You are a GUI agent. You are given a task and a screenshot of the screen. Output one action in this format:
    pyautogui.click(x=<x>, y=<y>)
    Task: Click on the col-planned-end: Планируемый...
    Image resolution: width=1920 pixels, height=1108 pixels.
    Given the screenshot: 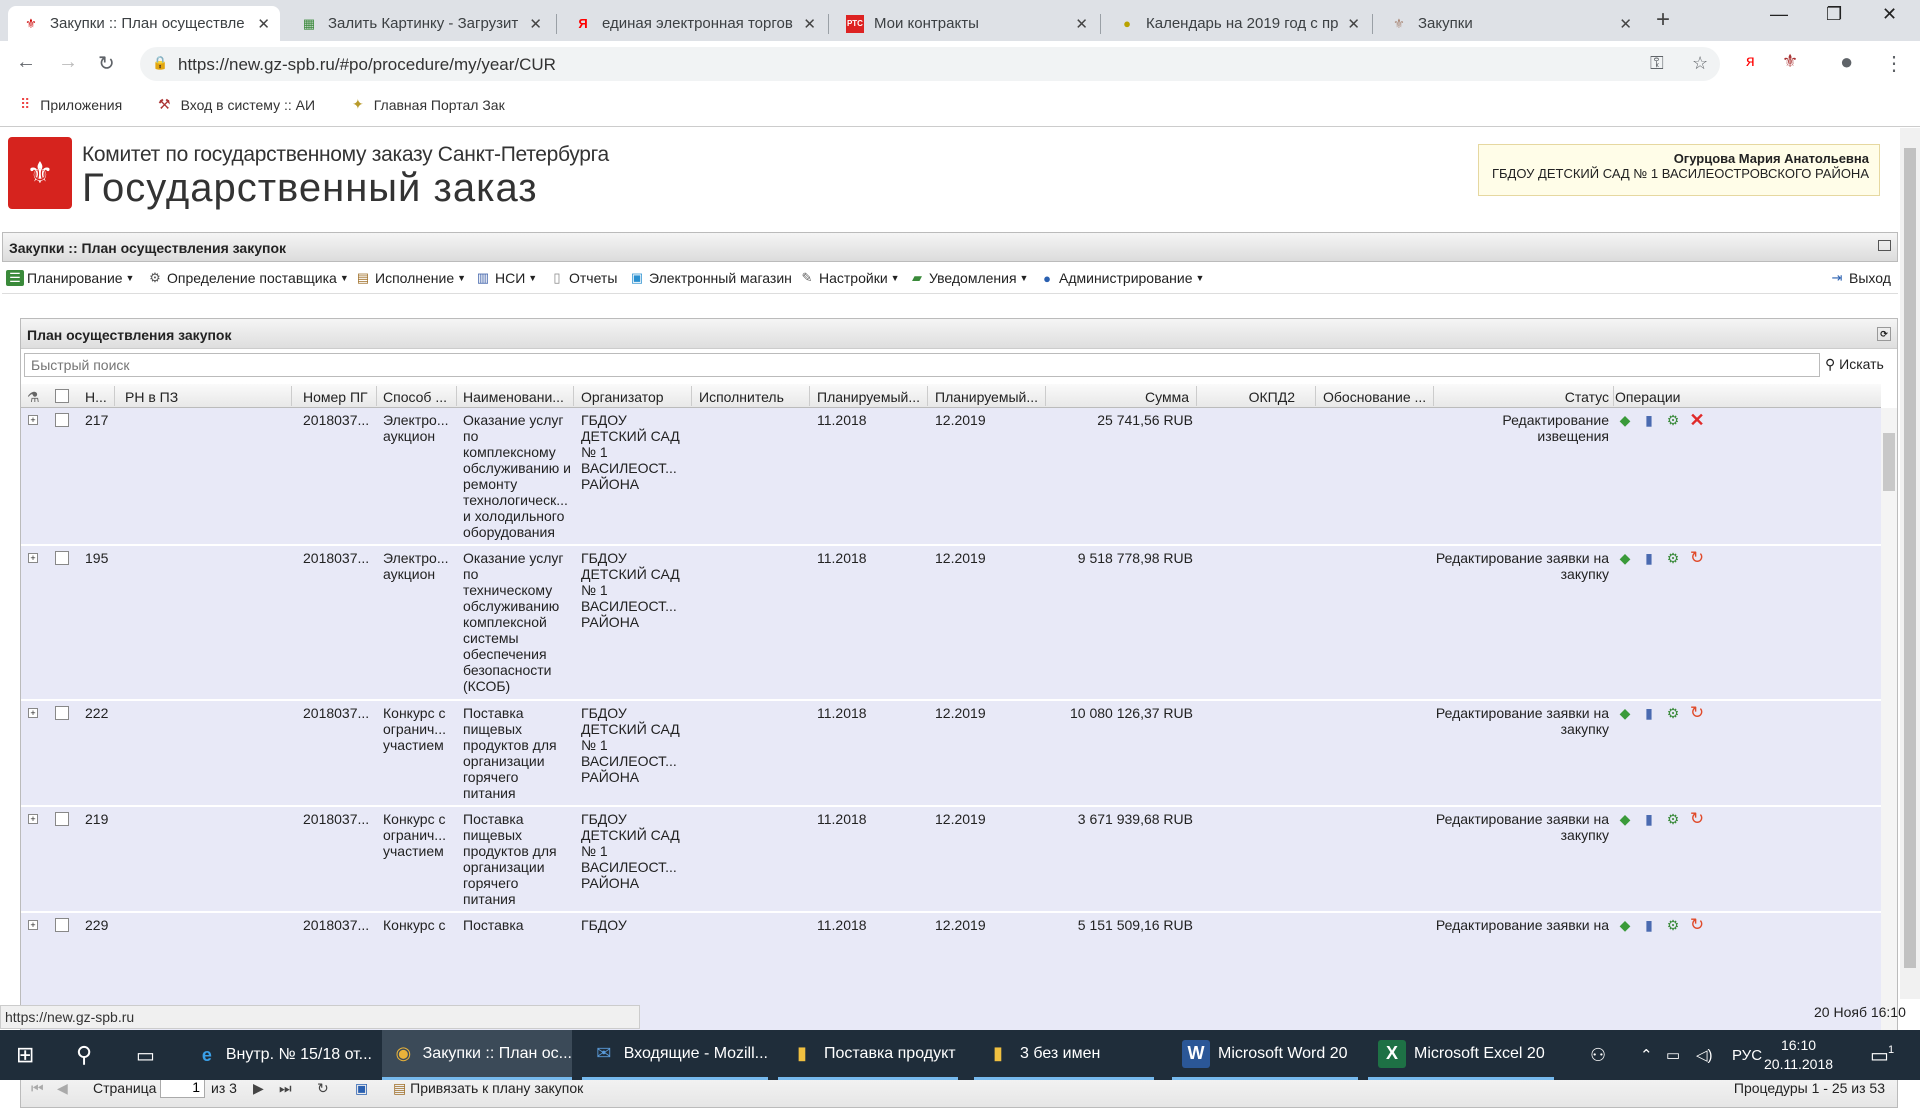 What is the action you would take?
    pyautogui.click(x=990, y=397)
    